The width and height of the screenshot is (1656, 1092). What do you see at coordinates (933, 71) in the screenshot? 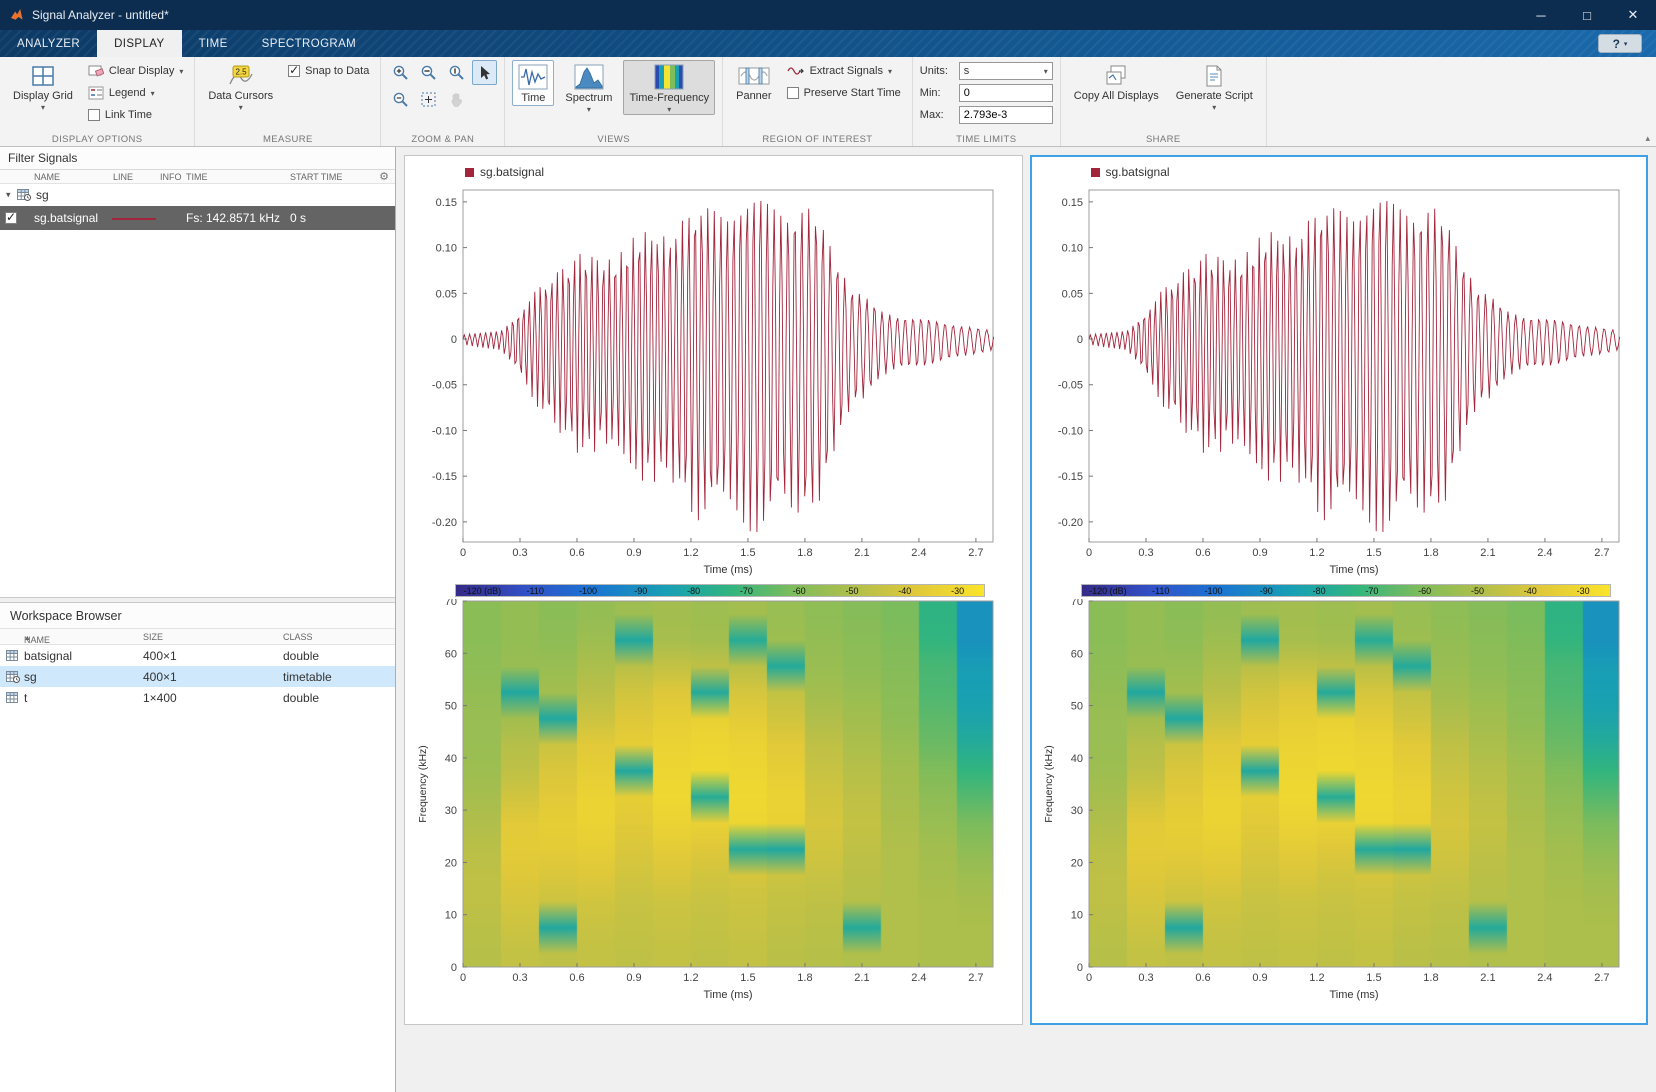
I see `units-label: Units:` at bounding box center [933, 71].